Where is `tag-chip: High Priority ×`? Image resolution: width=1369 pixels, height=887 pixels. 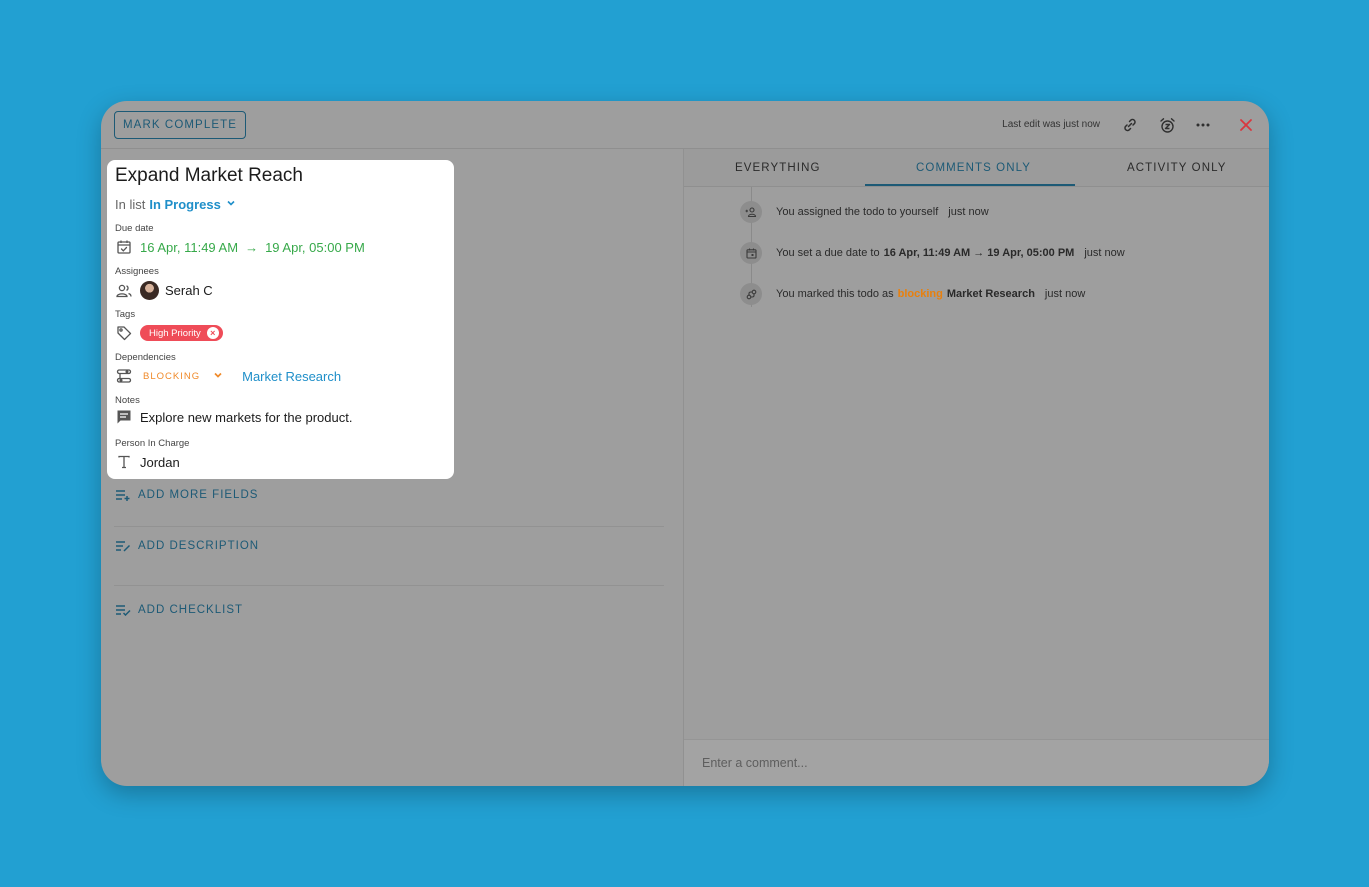 tag-chip: High Priority × is located at coordinates (181, 333).